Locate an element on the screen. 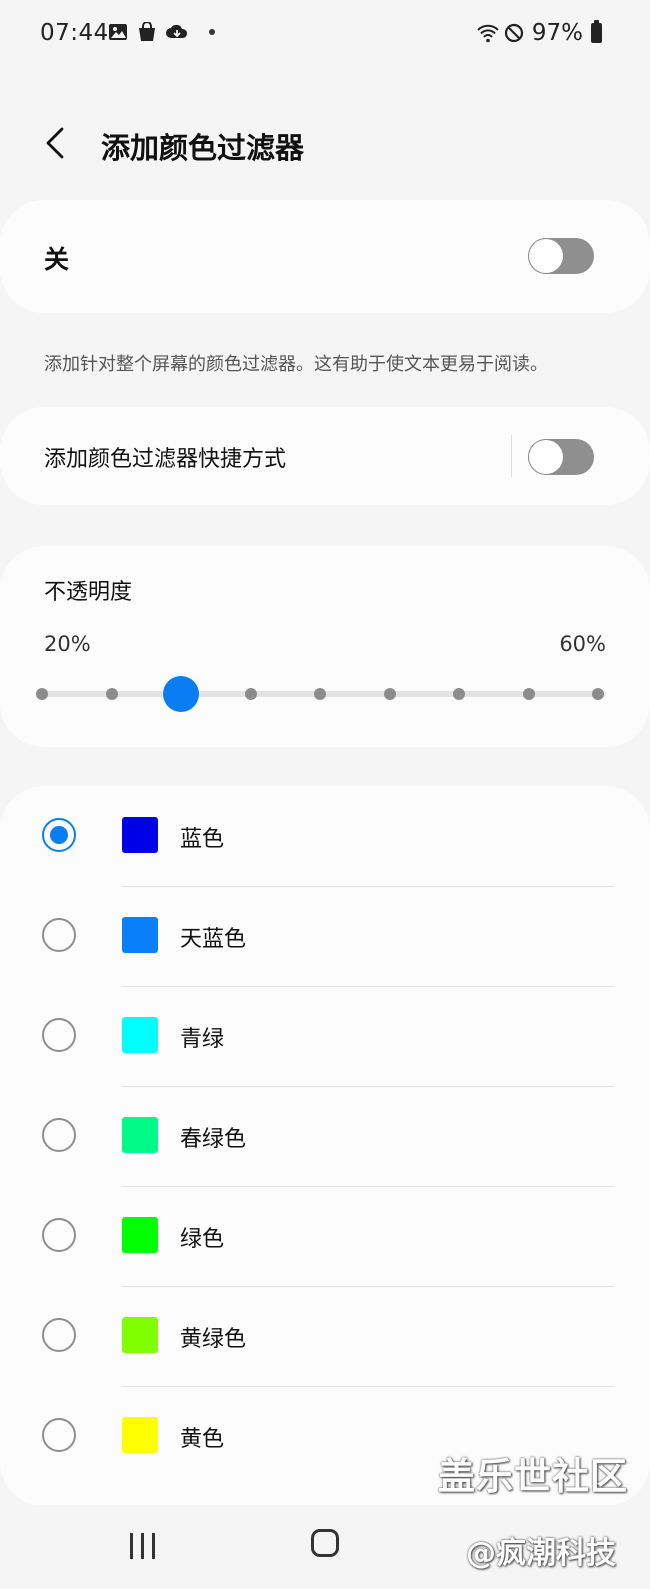 The image size is (650, 1589). gallery-icon is located at coordinates (118, 32).